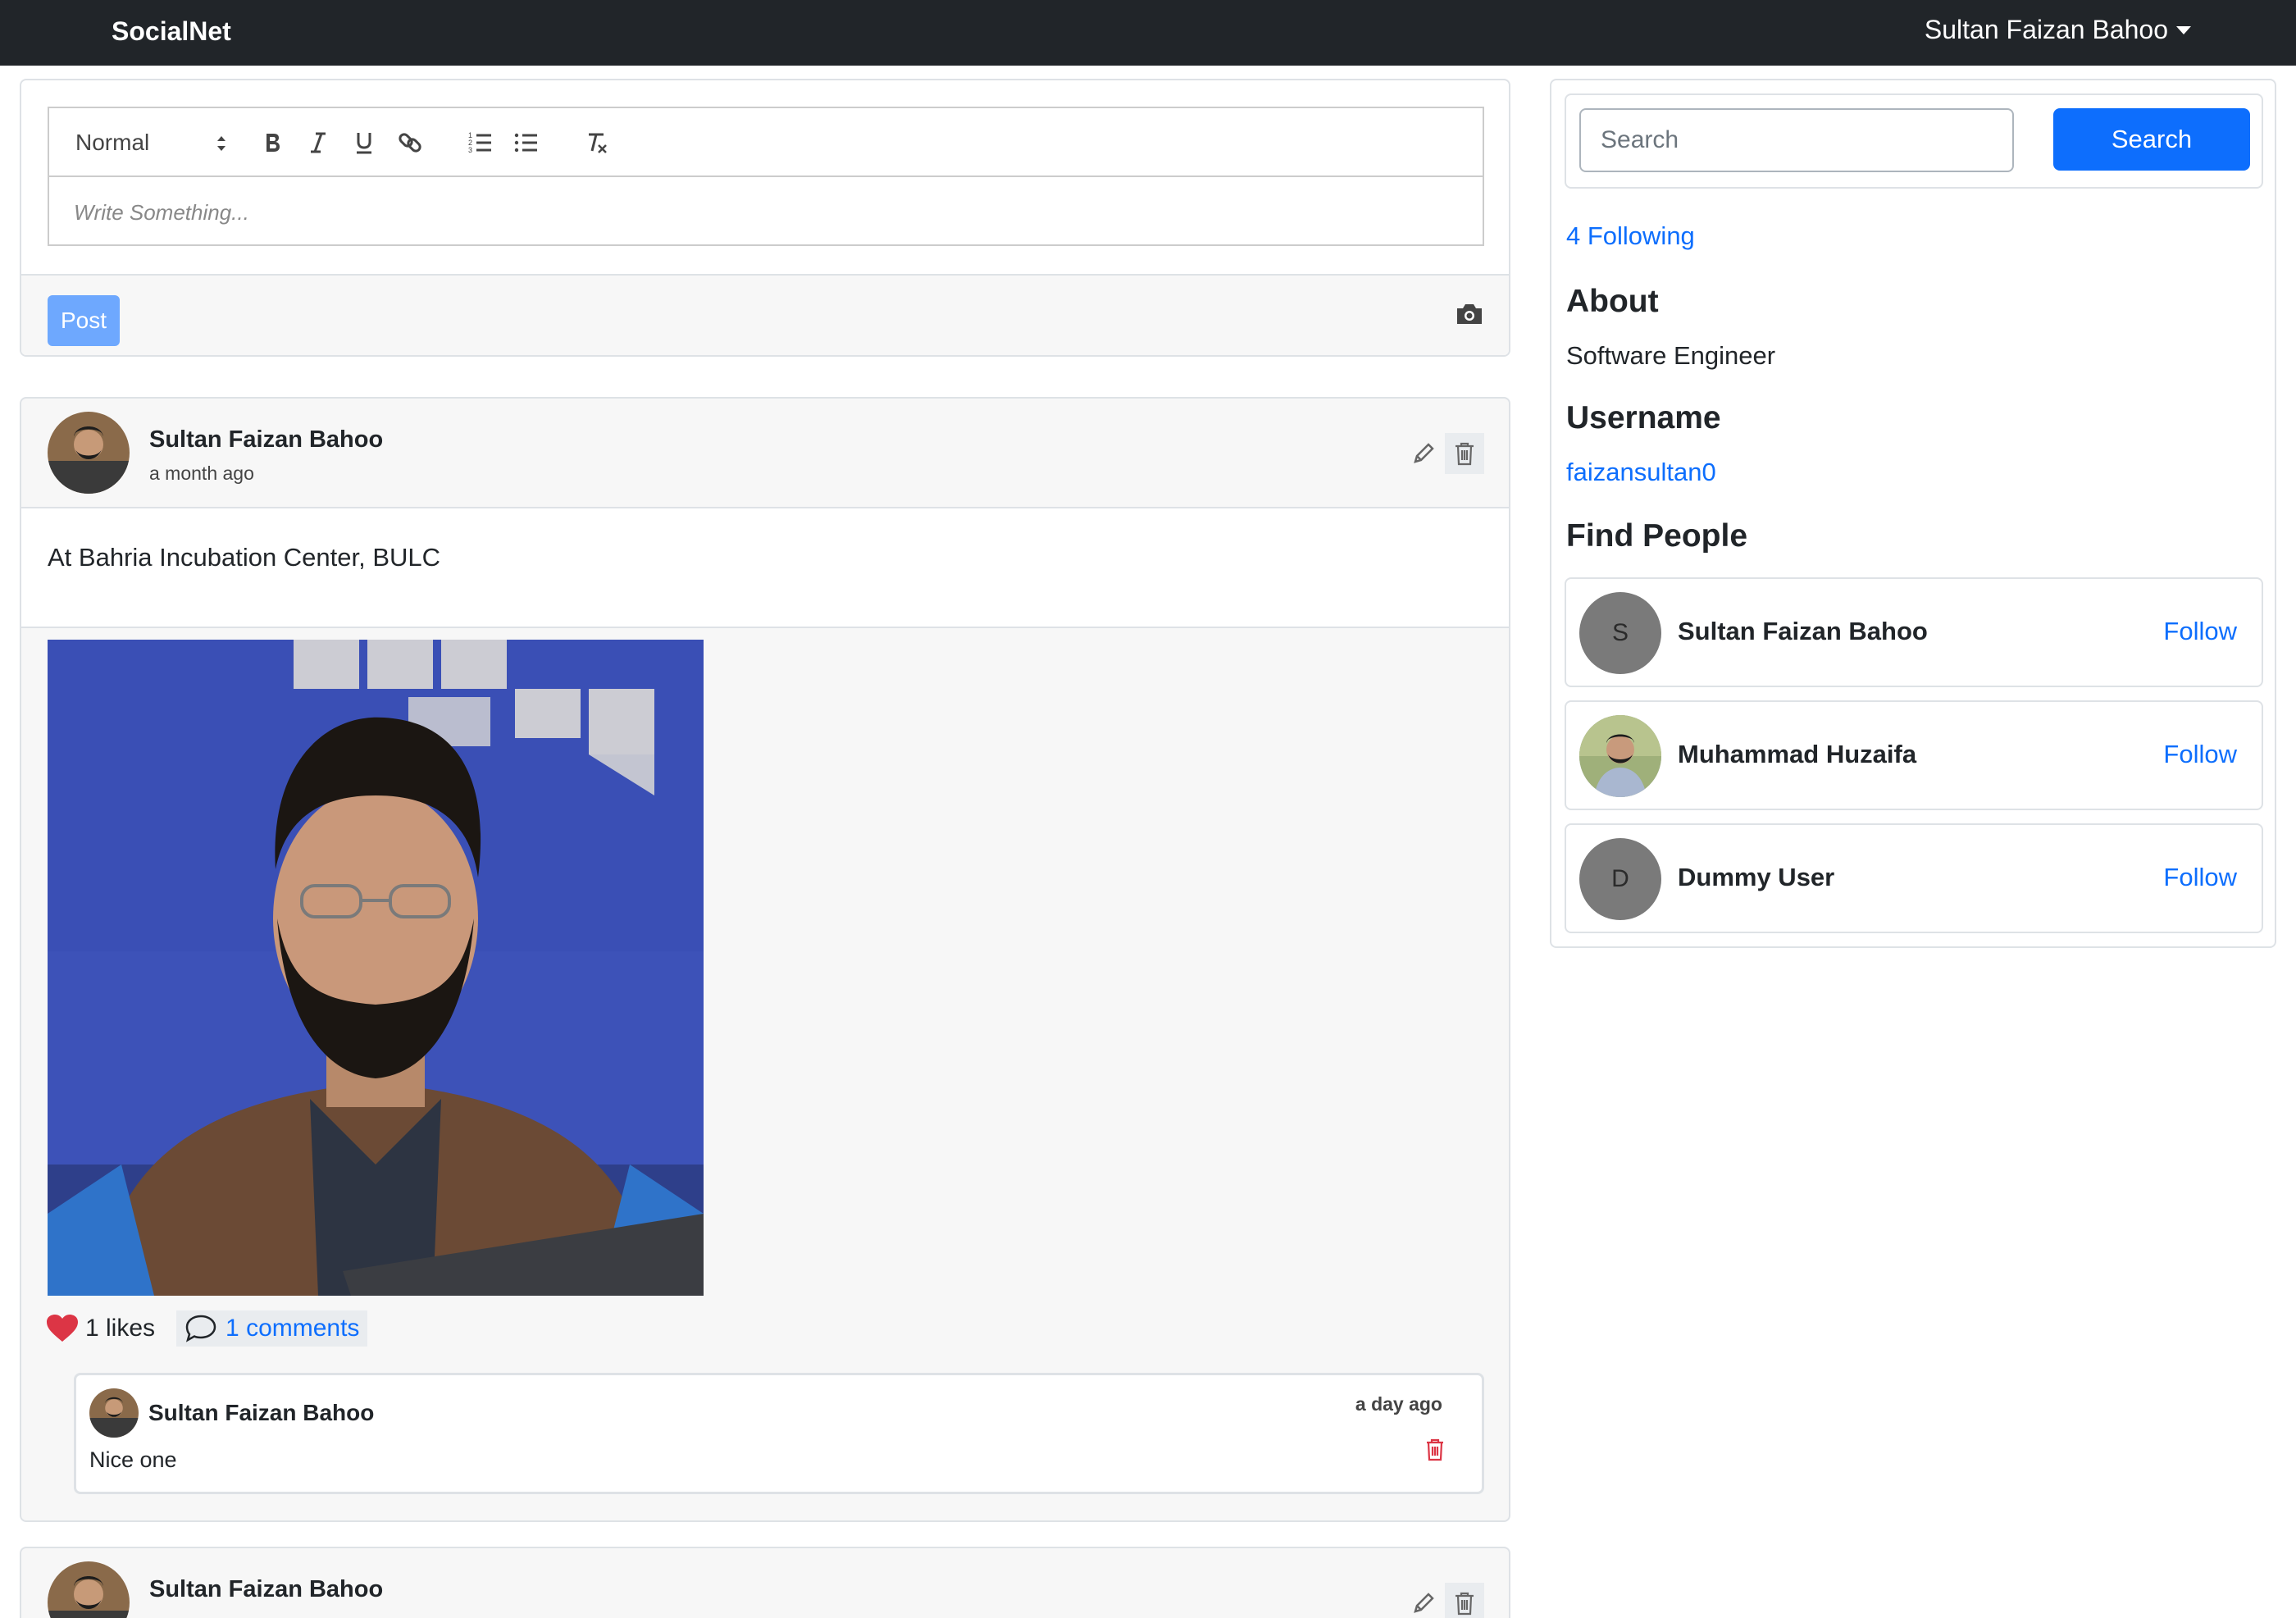 This screenshot has height=1618, width=2296. What do you see at coordinates (1398, 1404) in the screenshot?
I see `comment-timestamp: a day ago` at bounding box center [1398, 1404].